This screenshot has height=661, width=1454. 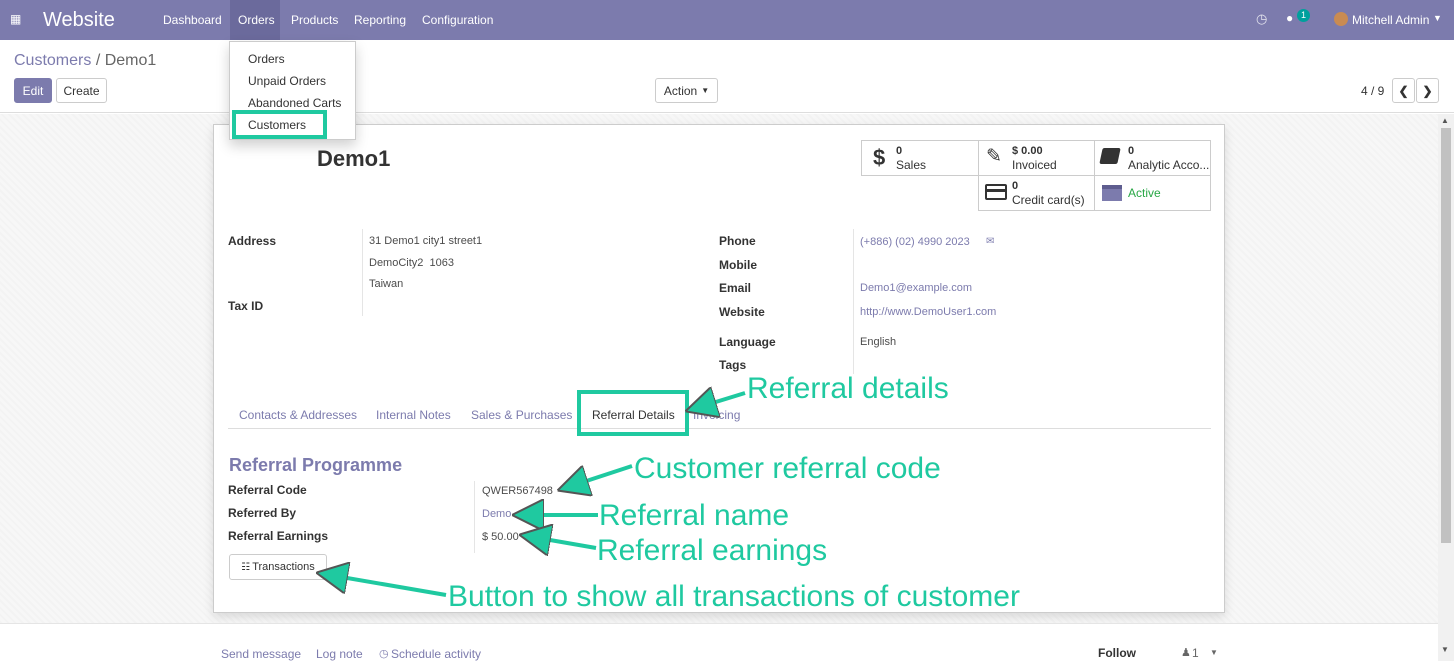 What do you see at coordinates (719, 401) in the screenshot?
I see `arrow-referral-details` at bounding box center [719, 401].